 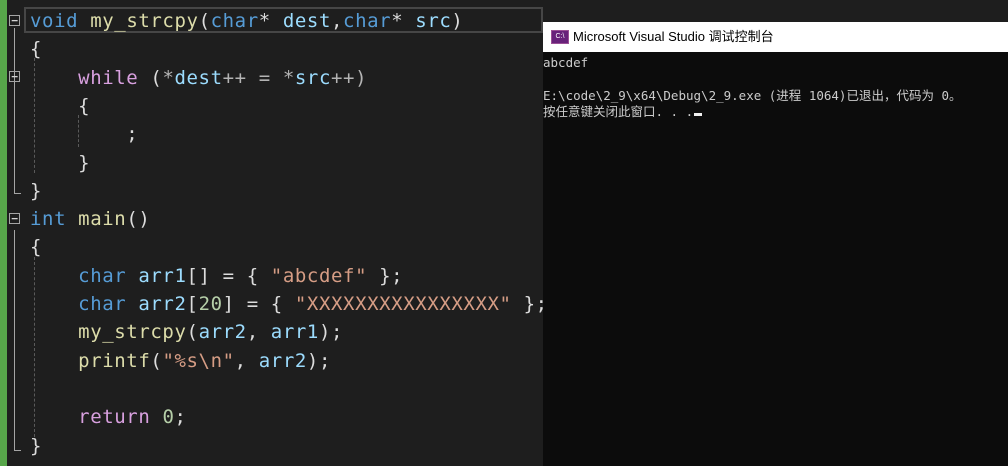 What do you see at coordinates (108, 77) in the screenshot?
I see `code-token: while` at bounding box center [108, 77].